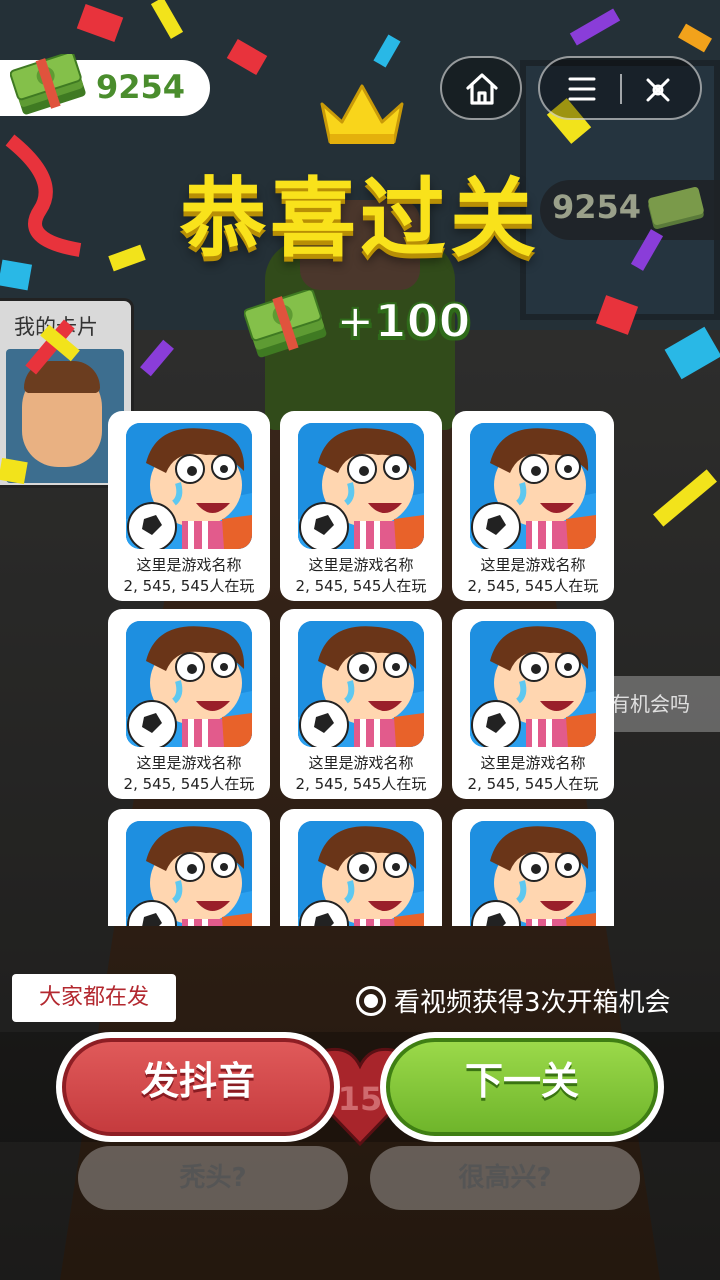 The height and width of the screenshot is (1280, 720). Describe the element at coordinates (360, 1099) in the screenshot. I see `heart-number: 15` at that location.